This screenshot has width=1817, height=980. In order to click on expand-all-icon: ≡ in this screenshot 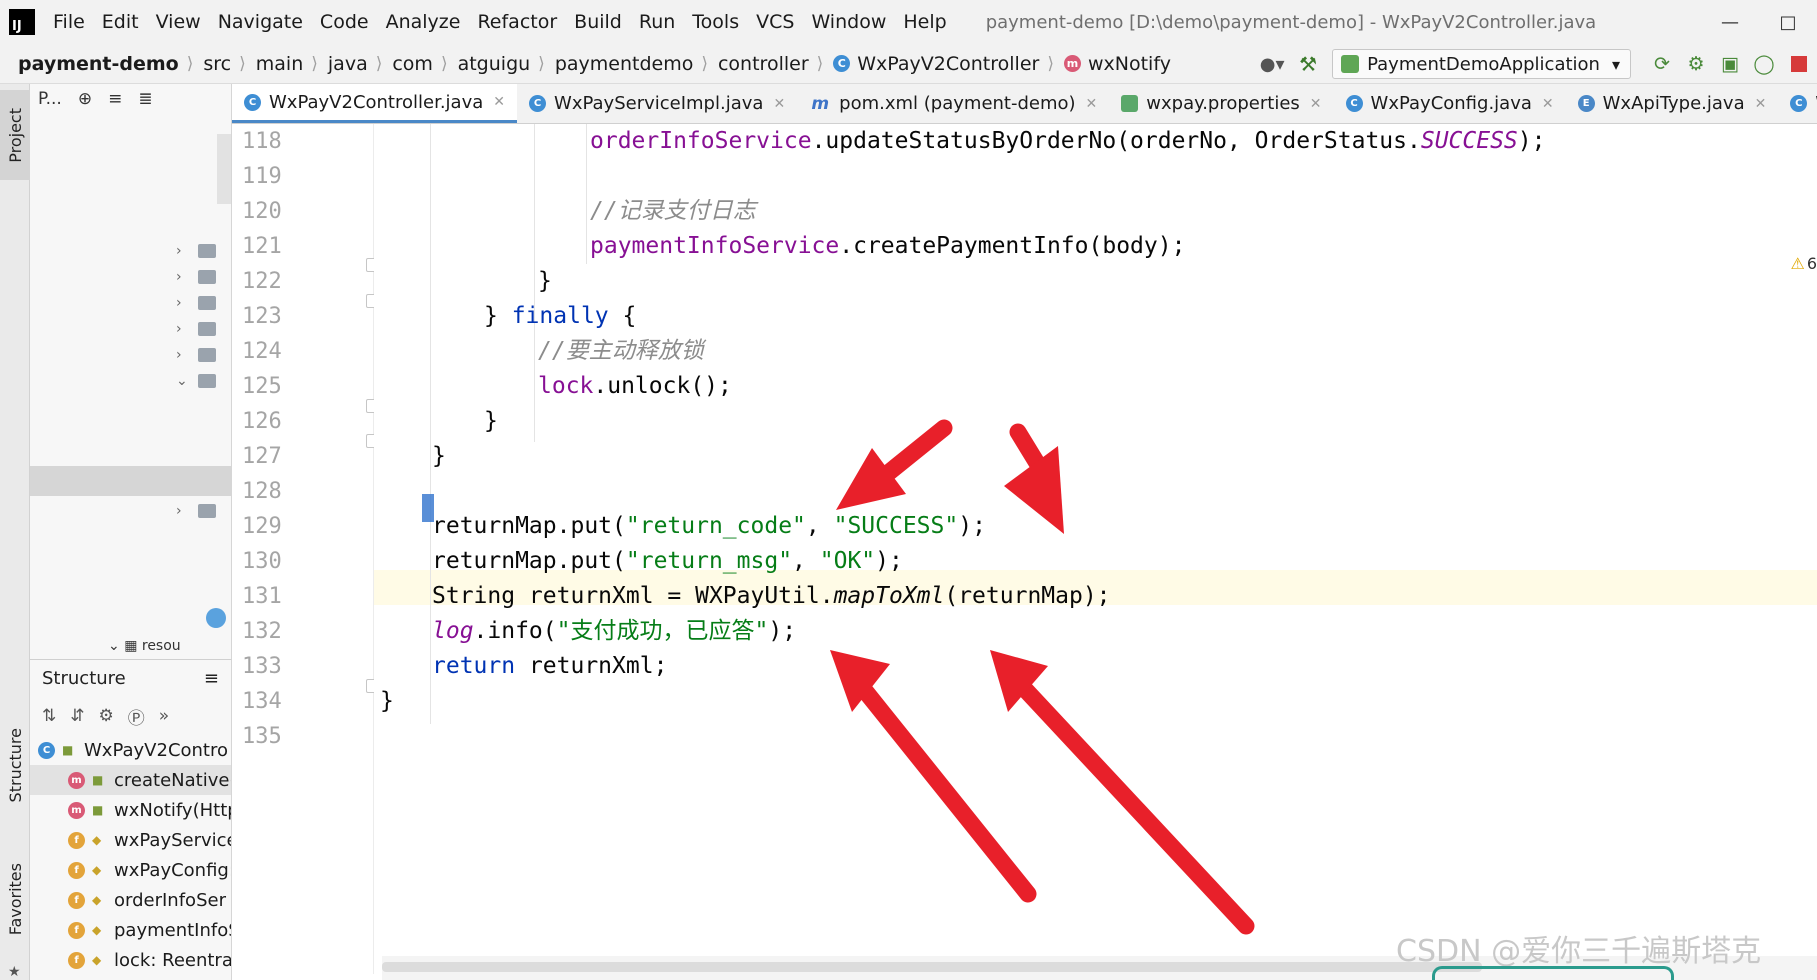, I will do `click(115, 99)`.